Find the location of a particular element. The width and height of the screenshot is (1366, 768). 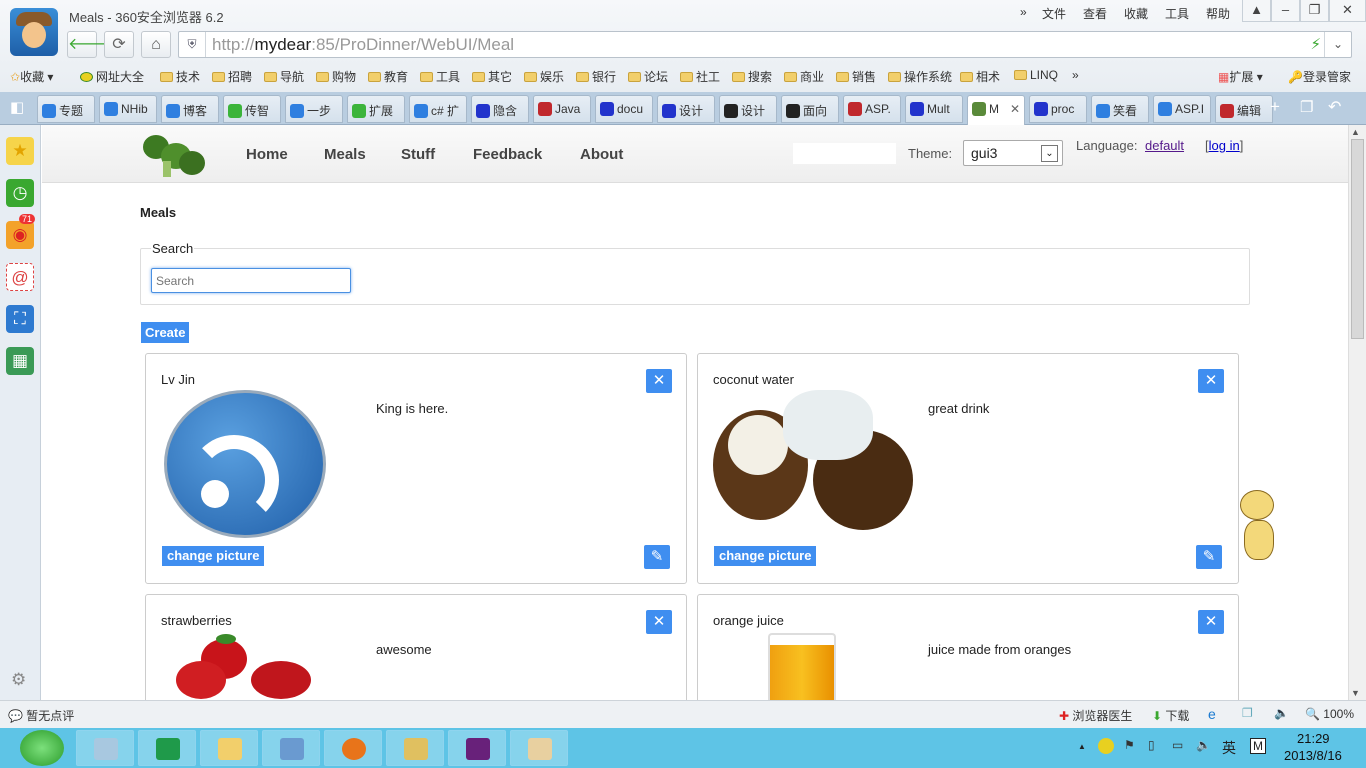

tray-360-icon is located at coordinates (1106, 746).